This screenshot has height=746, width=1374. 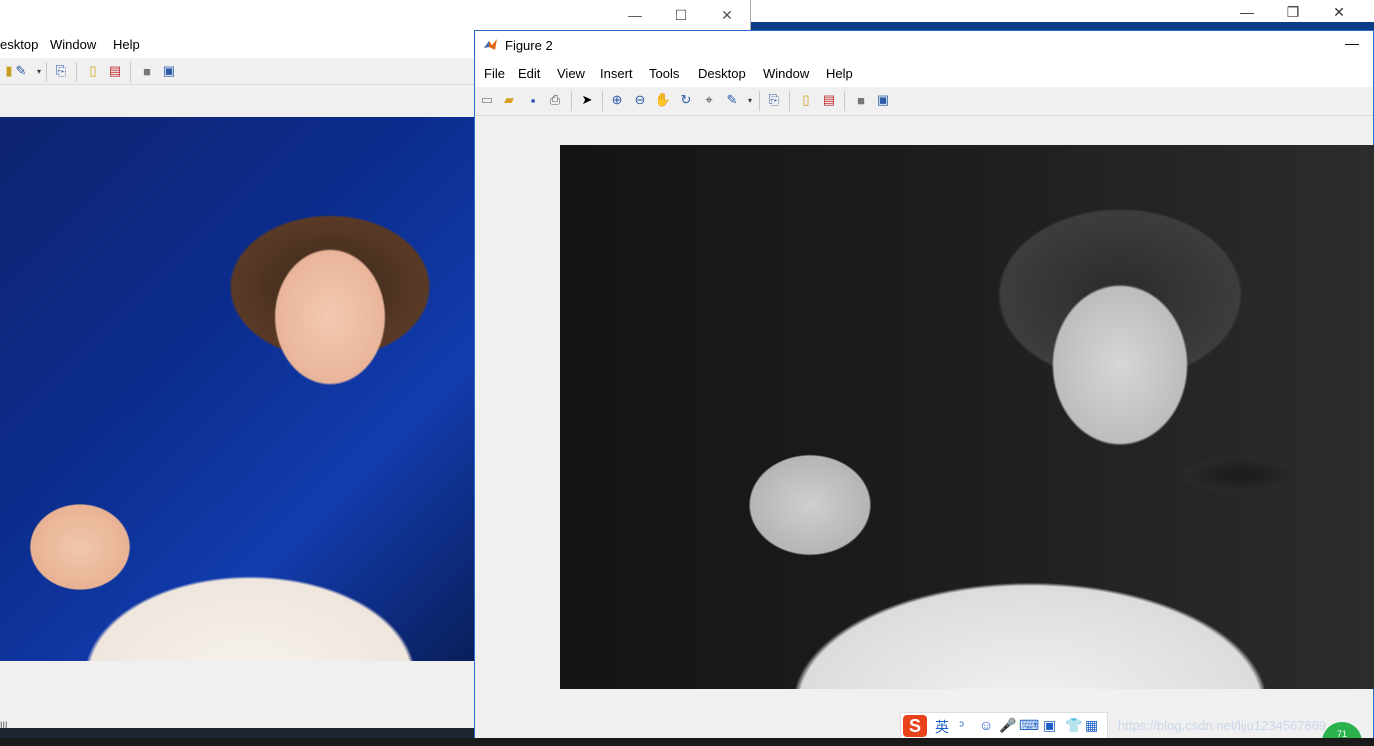 I want to click on figure2-toolbar: ▭ ▰ ▪ ⎙ ➤ ⊕ ⊖ ✋ ↻ ⌖ ✎ ▾ ⎘ ▯ ▤ ■ ▣, so click(x=924, y=101).